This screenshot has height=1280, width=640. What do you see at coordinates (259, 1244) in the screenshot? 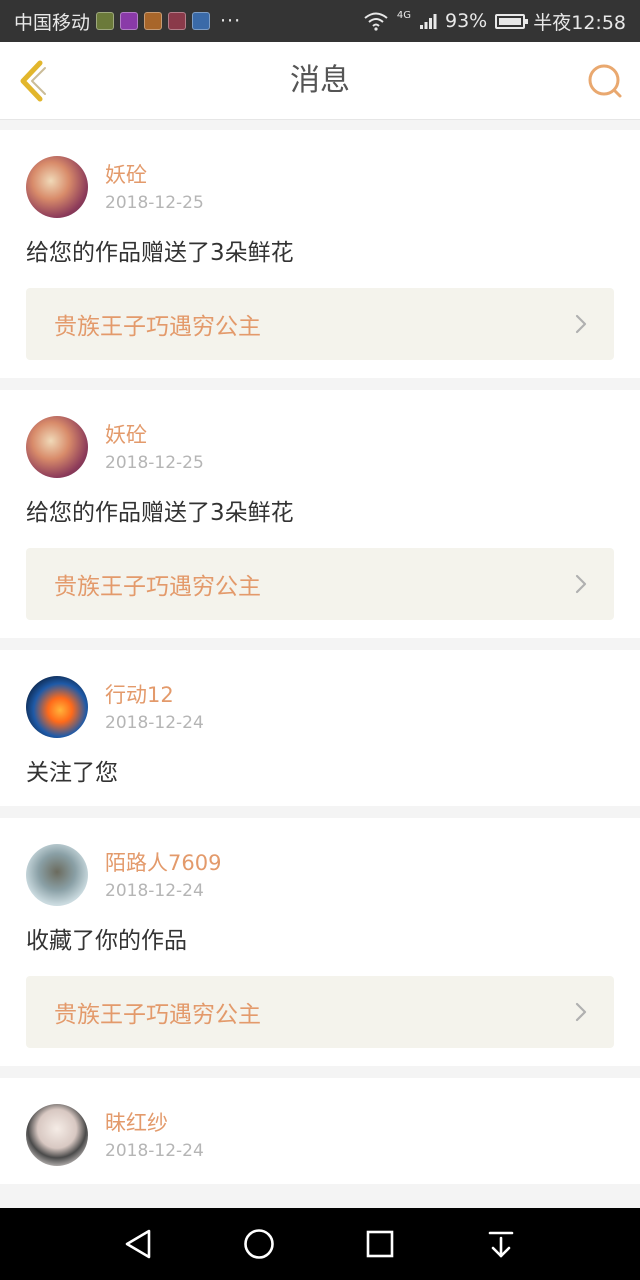
I see `circle-home-icon` at bounding box center [259, 1244].